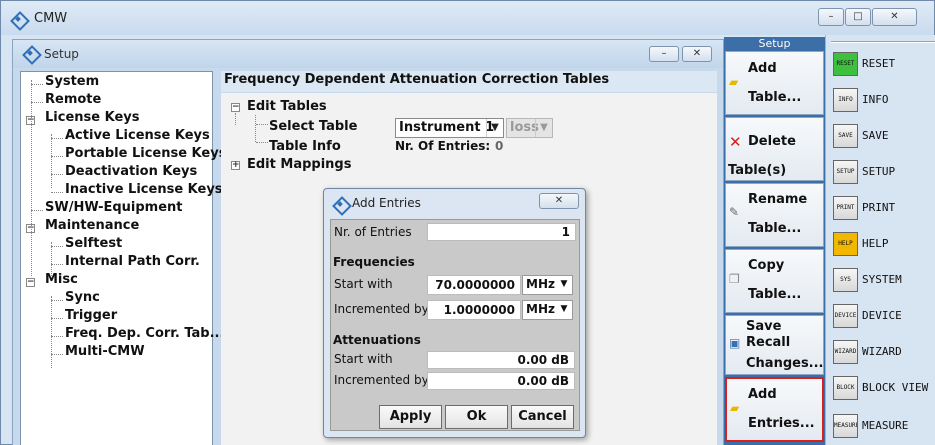 The image size is (935, 445). Describe the element at coordinates (132, 261) in the screenshot. I see `tree-item: Internal Path Corr.` at that location.